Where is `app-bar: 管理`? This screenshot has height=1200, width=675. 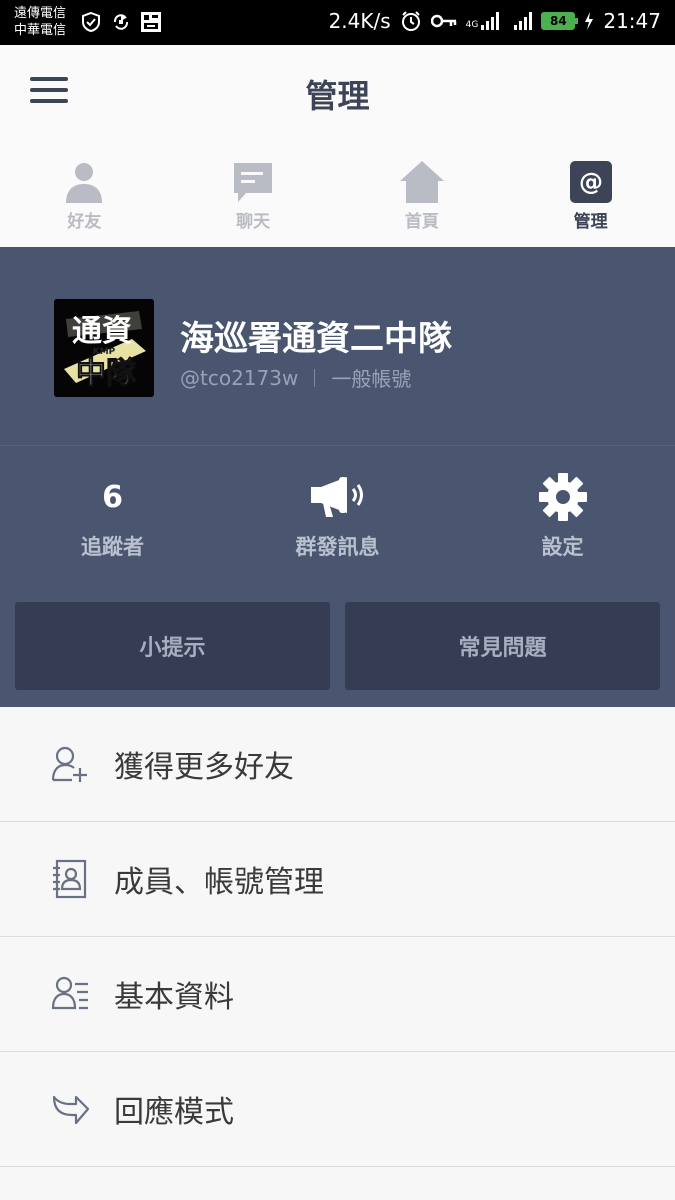
app-bar: 管理 is located at coordinates (337, 90).